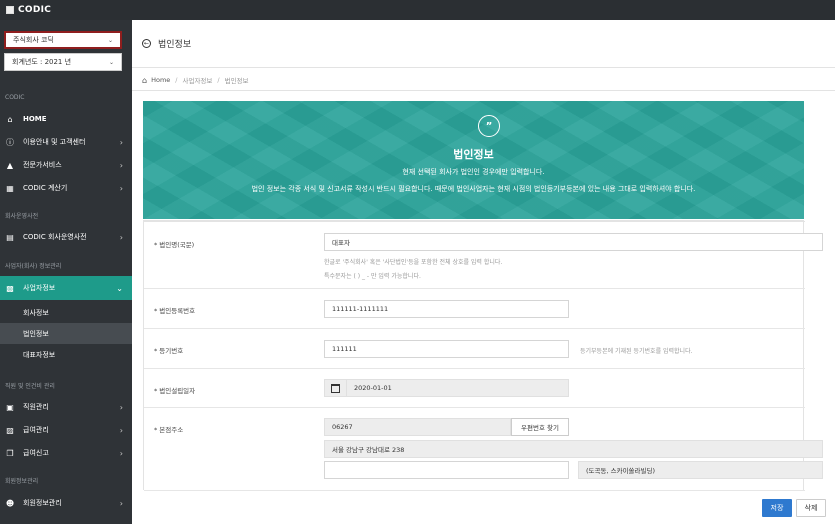 This screenshot has height=524, width=835. What do you see at coordinates (146, 43) in the screenshot?
I see `back-arrow-icon: ←` at bounding box center [146, 43].